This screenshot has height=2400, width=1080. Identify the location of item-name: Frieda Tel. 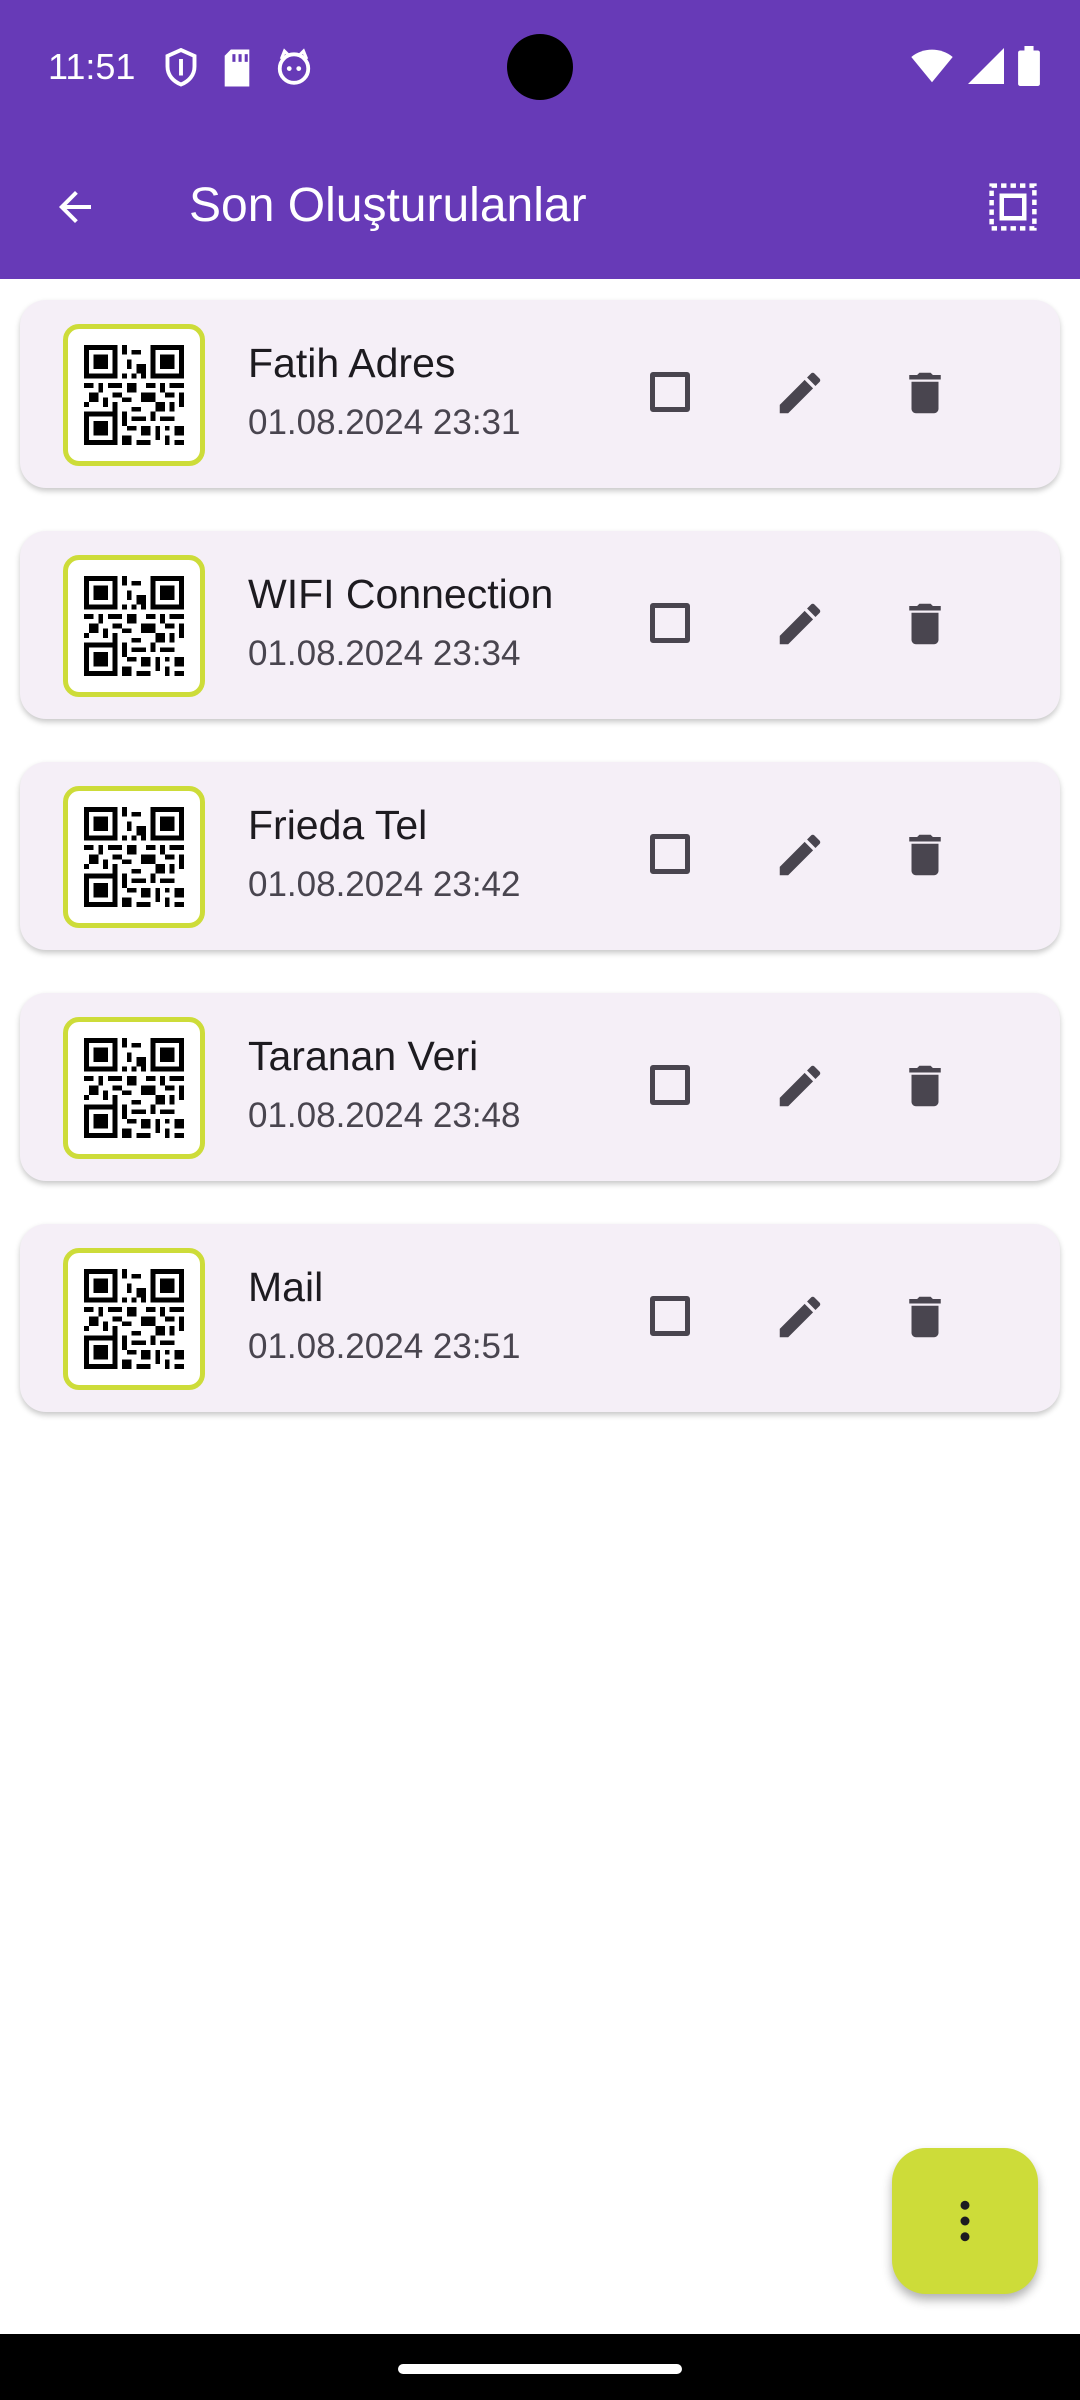
(338, 825).